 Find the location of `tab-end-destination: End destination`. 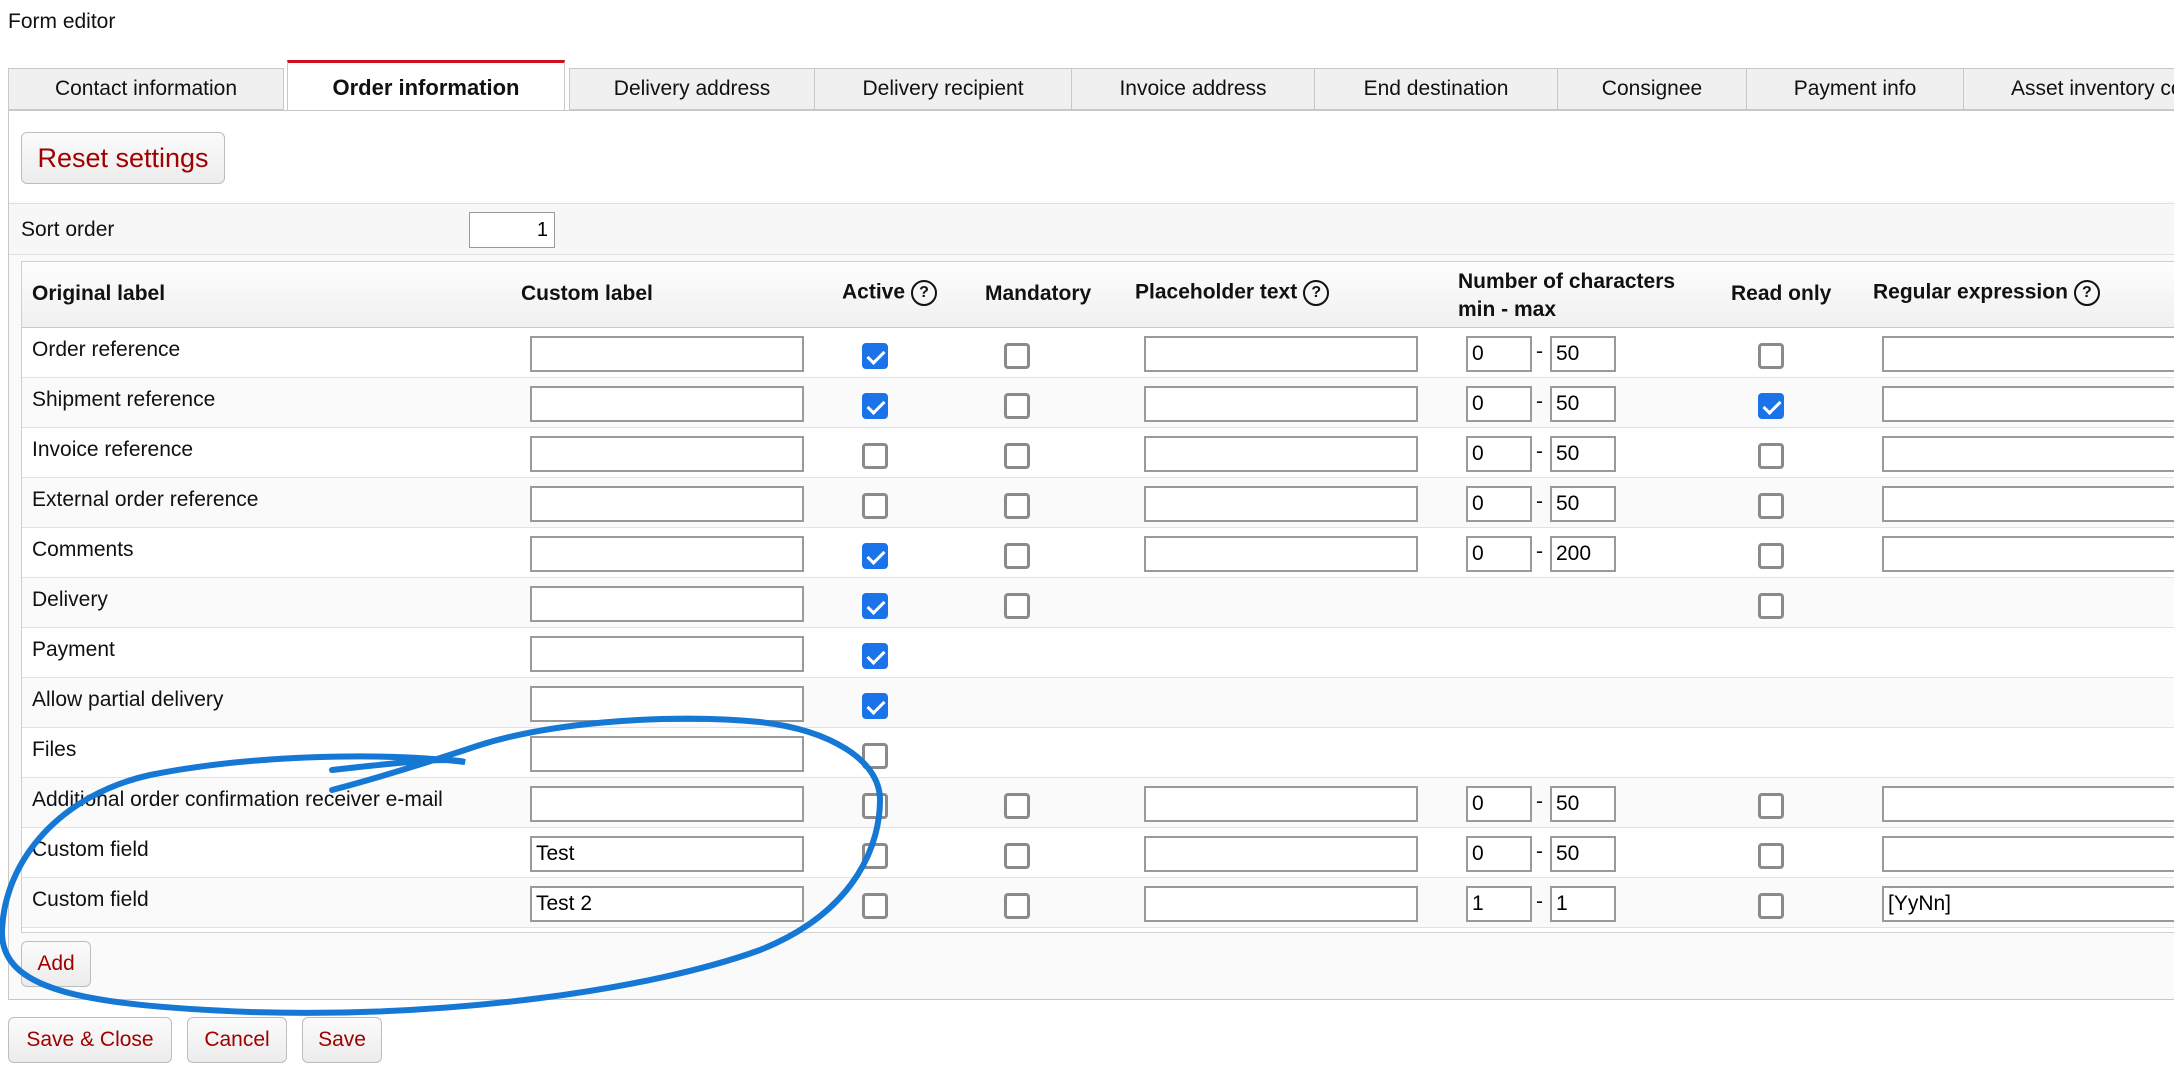

tab-end-destination: End destination is located at coordinates (1436, 89).